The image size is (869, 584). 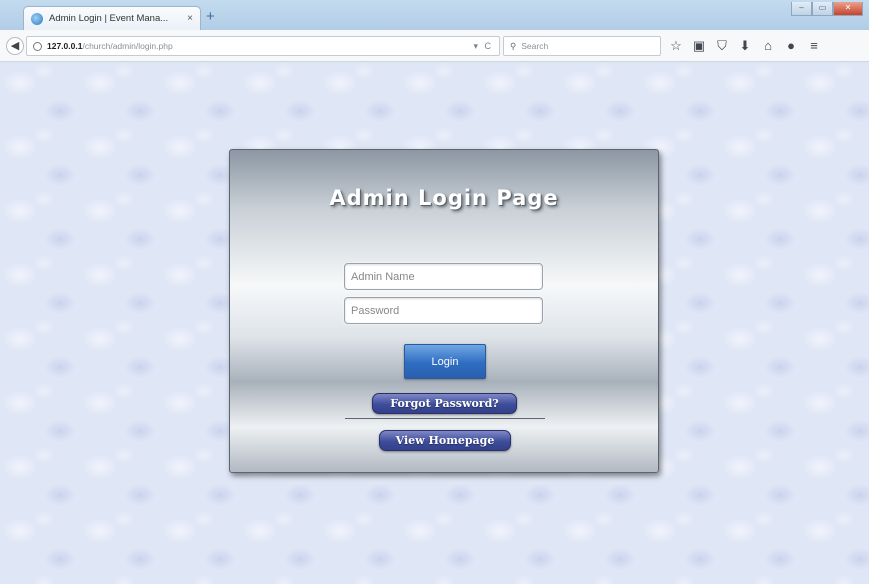 I want to click on back-button: ◀, so click(x=15, y=46).